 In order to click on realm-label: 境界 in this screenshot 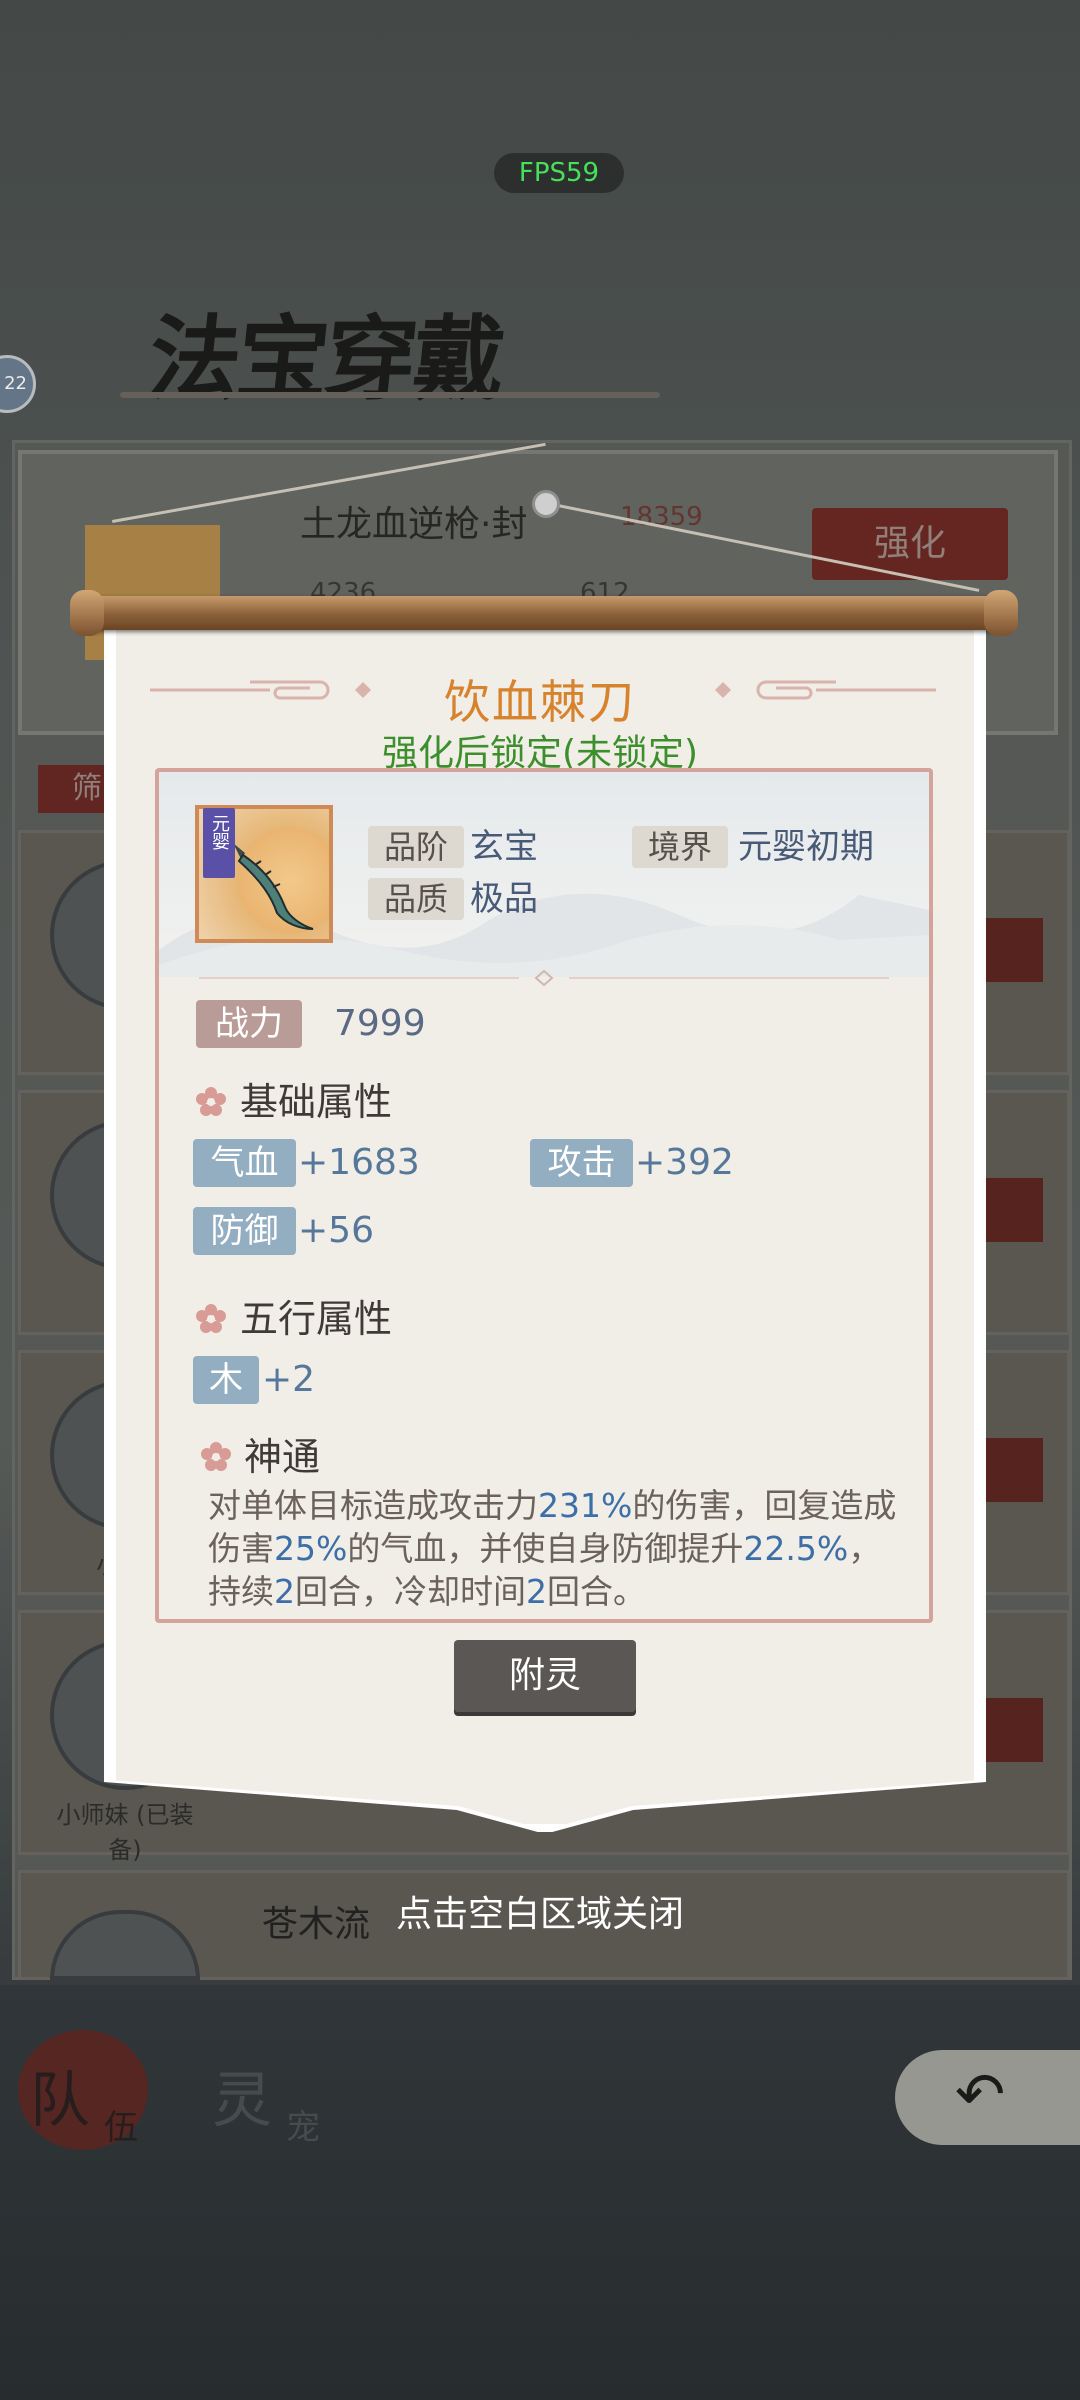, I will do `click(680, 847)`.